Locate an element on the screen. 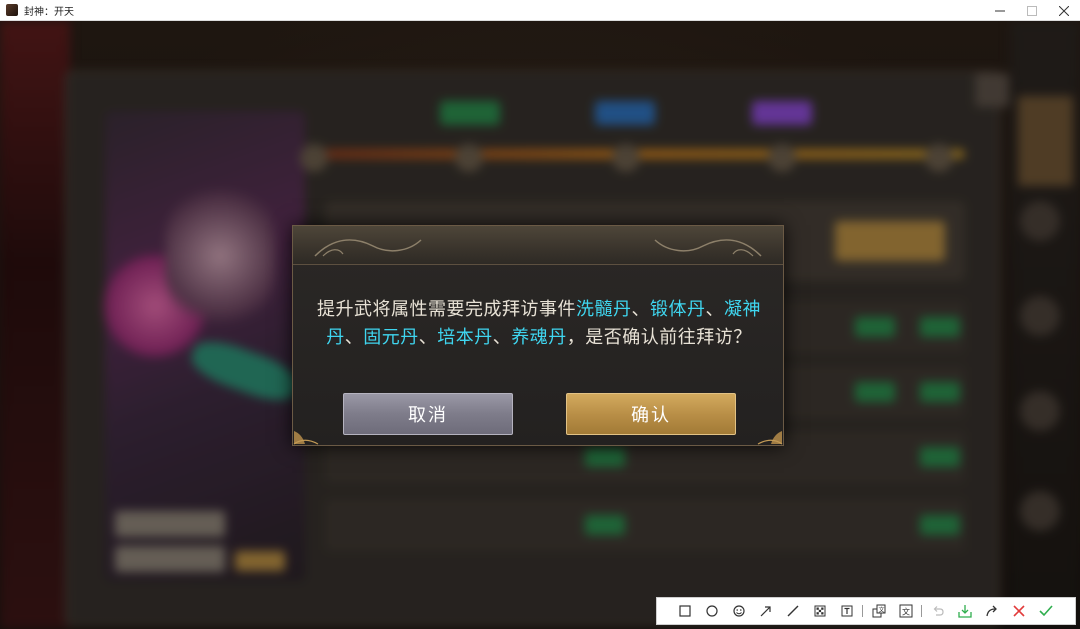 The width and height of the screenshot is (1080, 629). ocr-tool-icon: 文 is located at coordinates (878, 611).